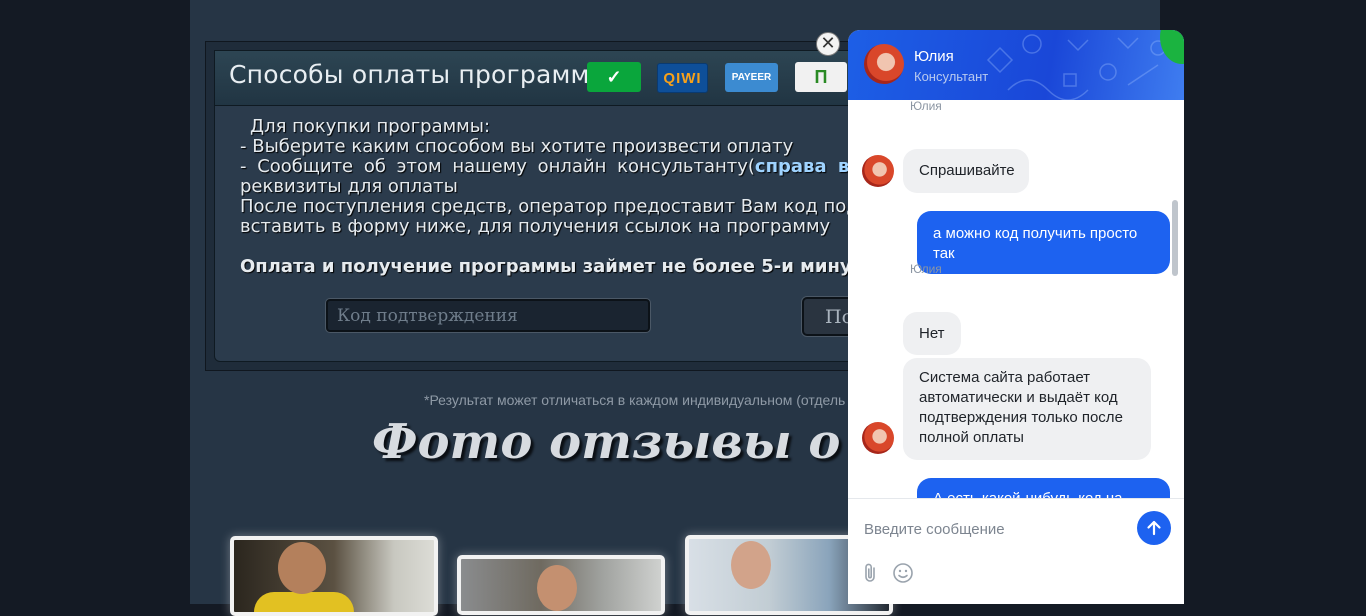 Image resolution: width=1366 pixels, height=616 pixels. What do you see at coordinates (1175, 238) in the screenshot?
I see `chat-scrollbar-thumb` at bounding box center [1175, 238].